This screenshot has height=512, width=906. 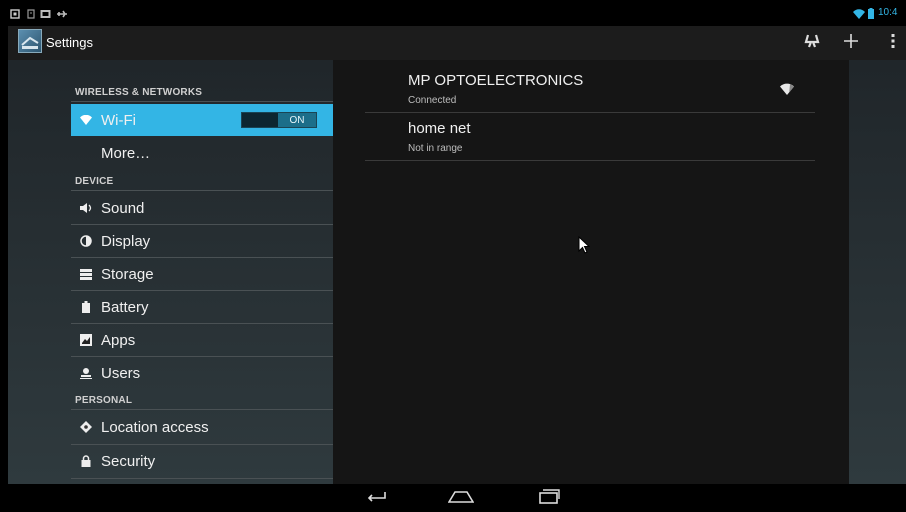 I want to click on status-bar: 10:4, so click(x=453, y=13).